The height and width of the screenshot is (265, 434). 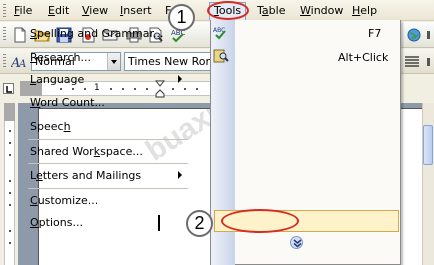 I want to click on tools-highlight-ring, so click(x=228, y=10).